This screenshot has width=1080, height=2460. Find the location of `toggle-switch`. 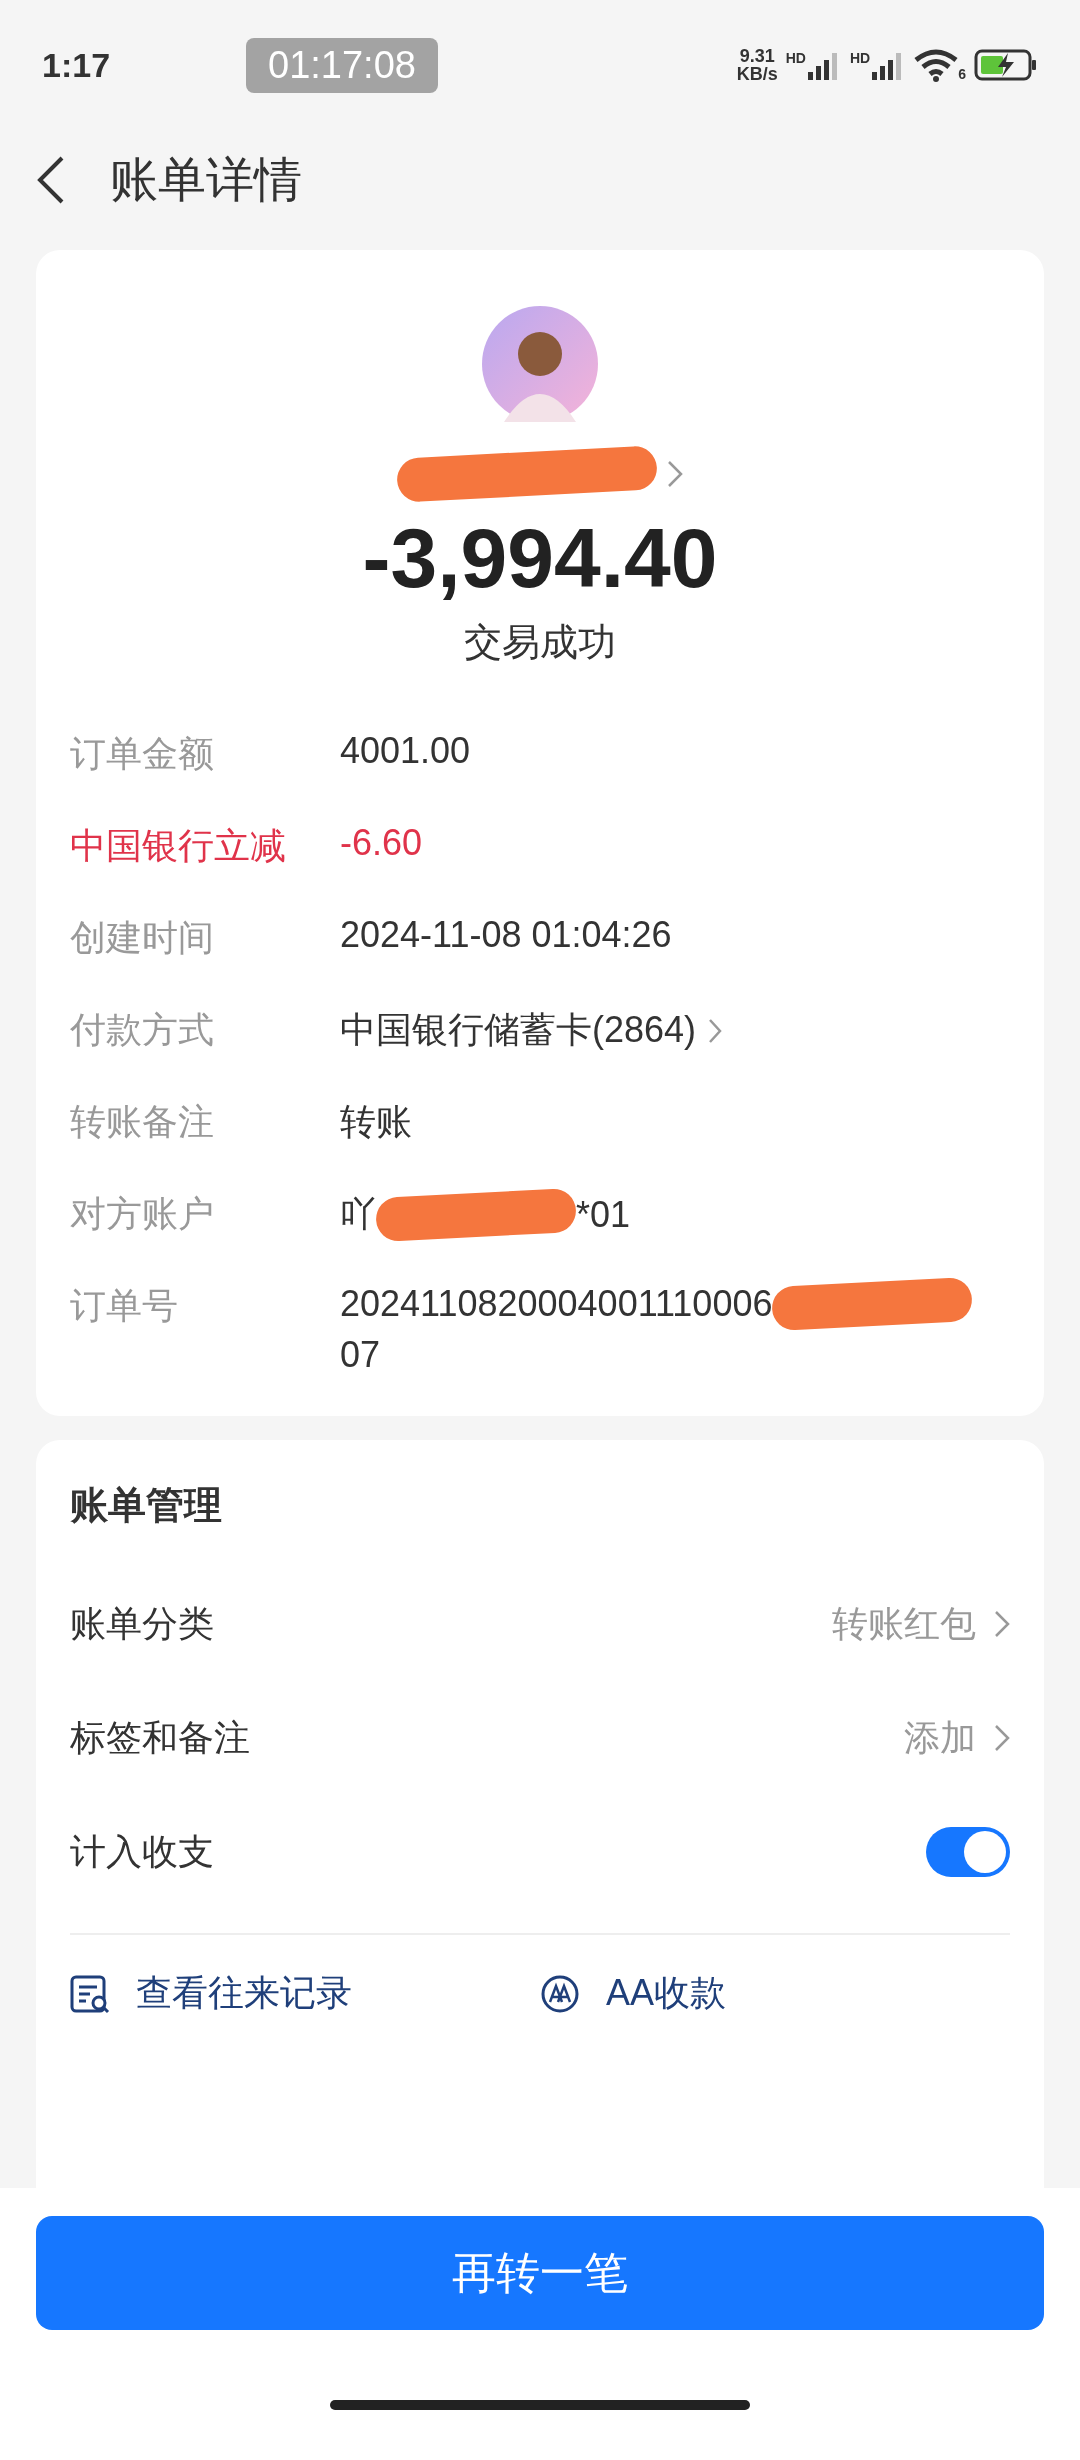

toggle-switch is located at coordinates (968, 1852).